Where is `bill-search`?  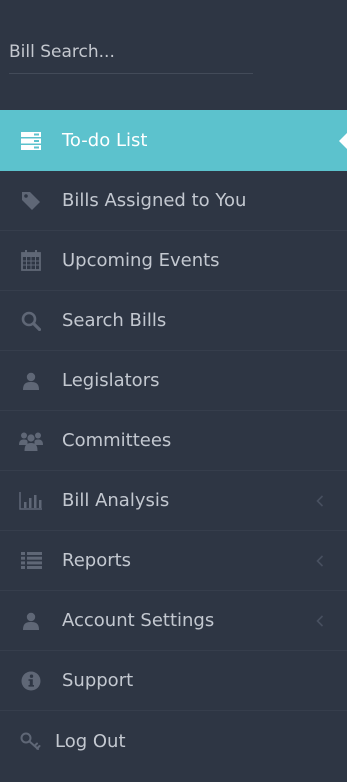
bill-search is located at coordinates (131, 53).